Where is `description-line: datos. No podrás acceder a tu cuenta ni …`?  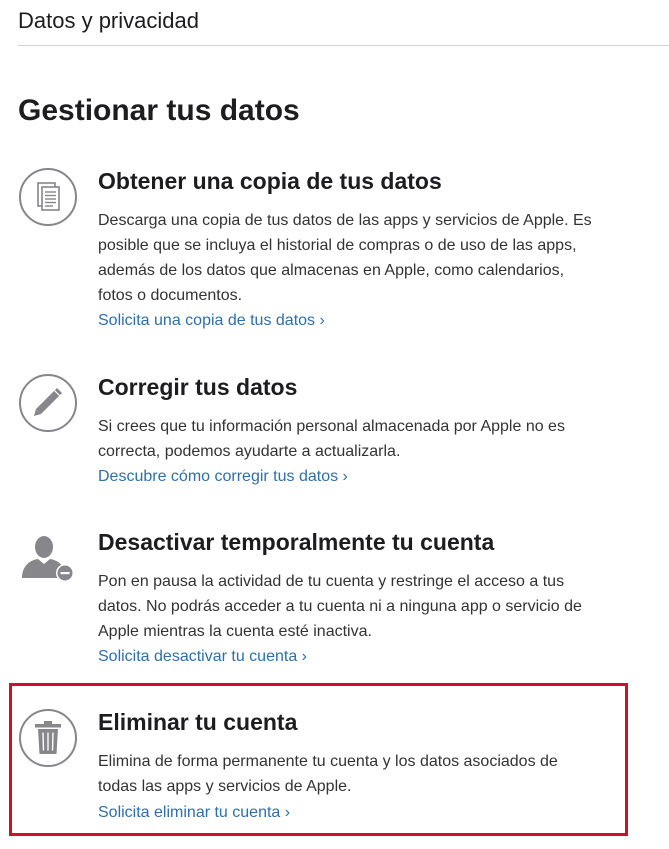
description-line: datos. No podrás acceder a tu cuenta ni … is located at coordinates (340, 606).